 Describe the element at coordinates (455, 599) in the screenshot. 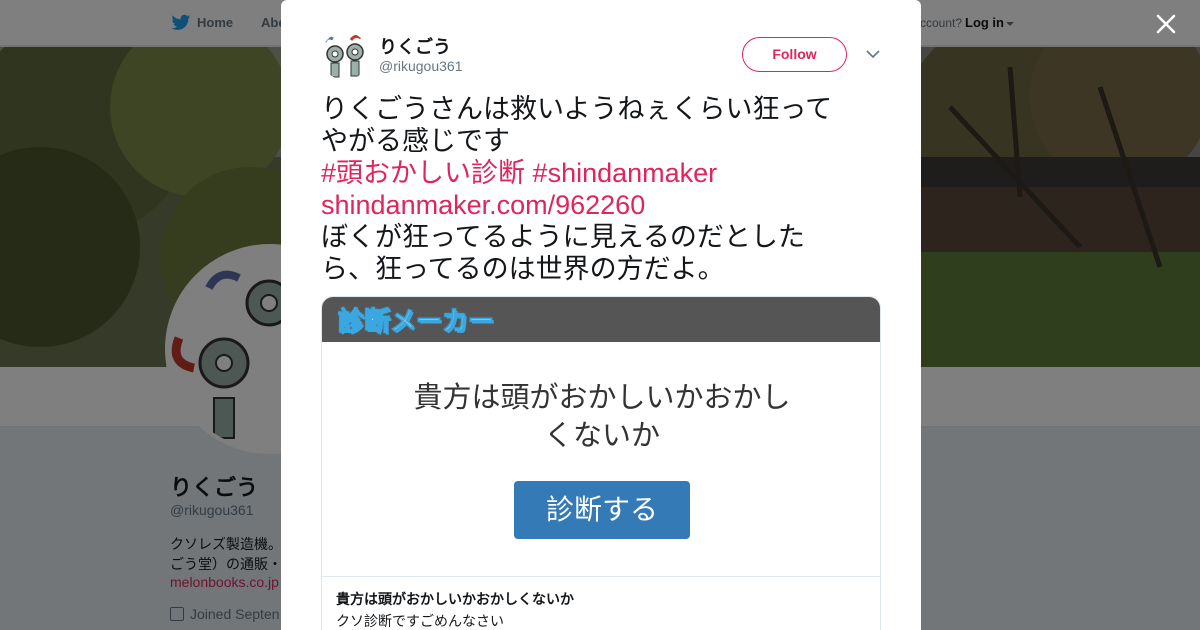

I see `card-title: 貴方は頭がおかしいかおかしくないか` at that location.